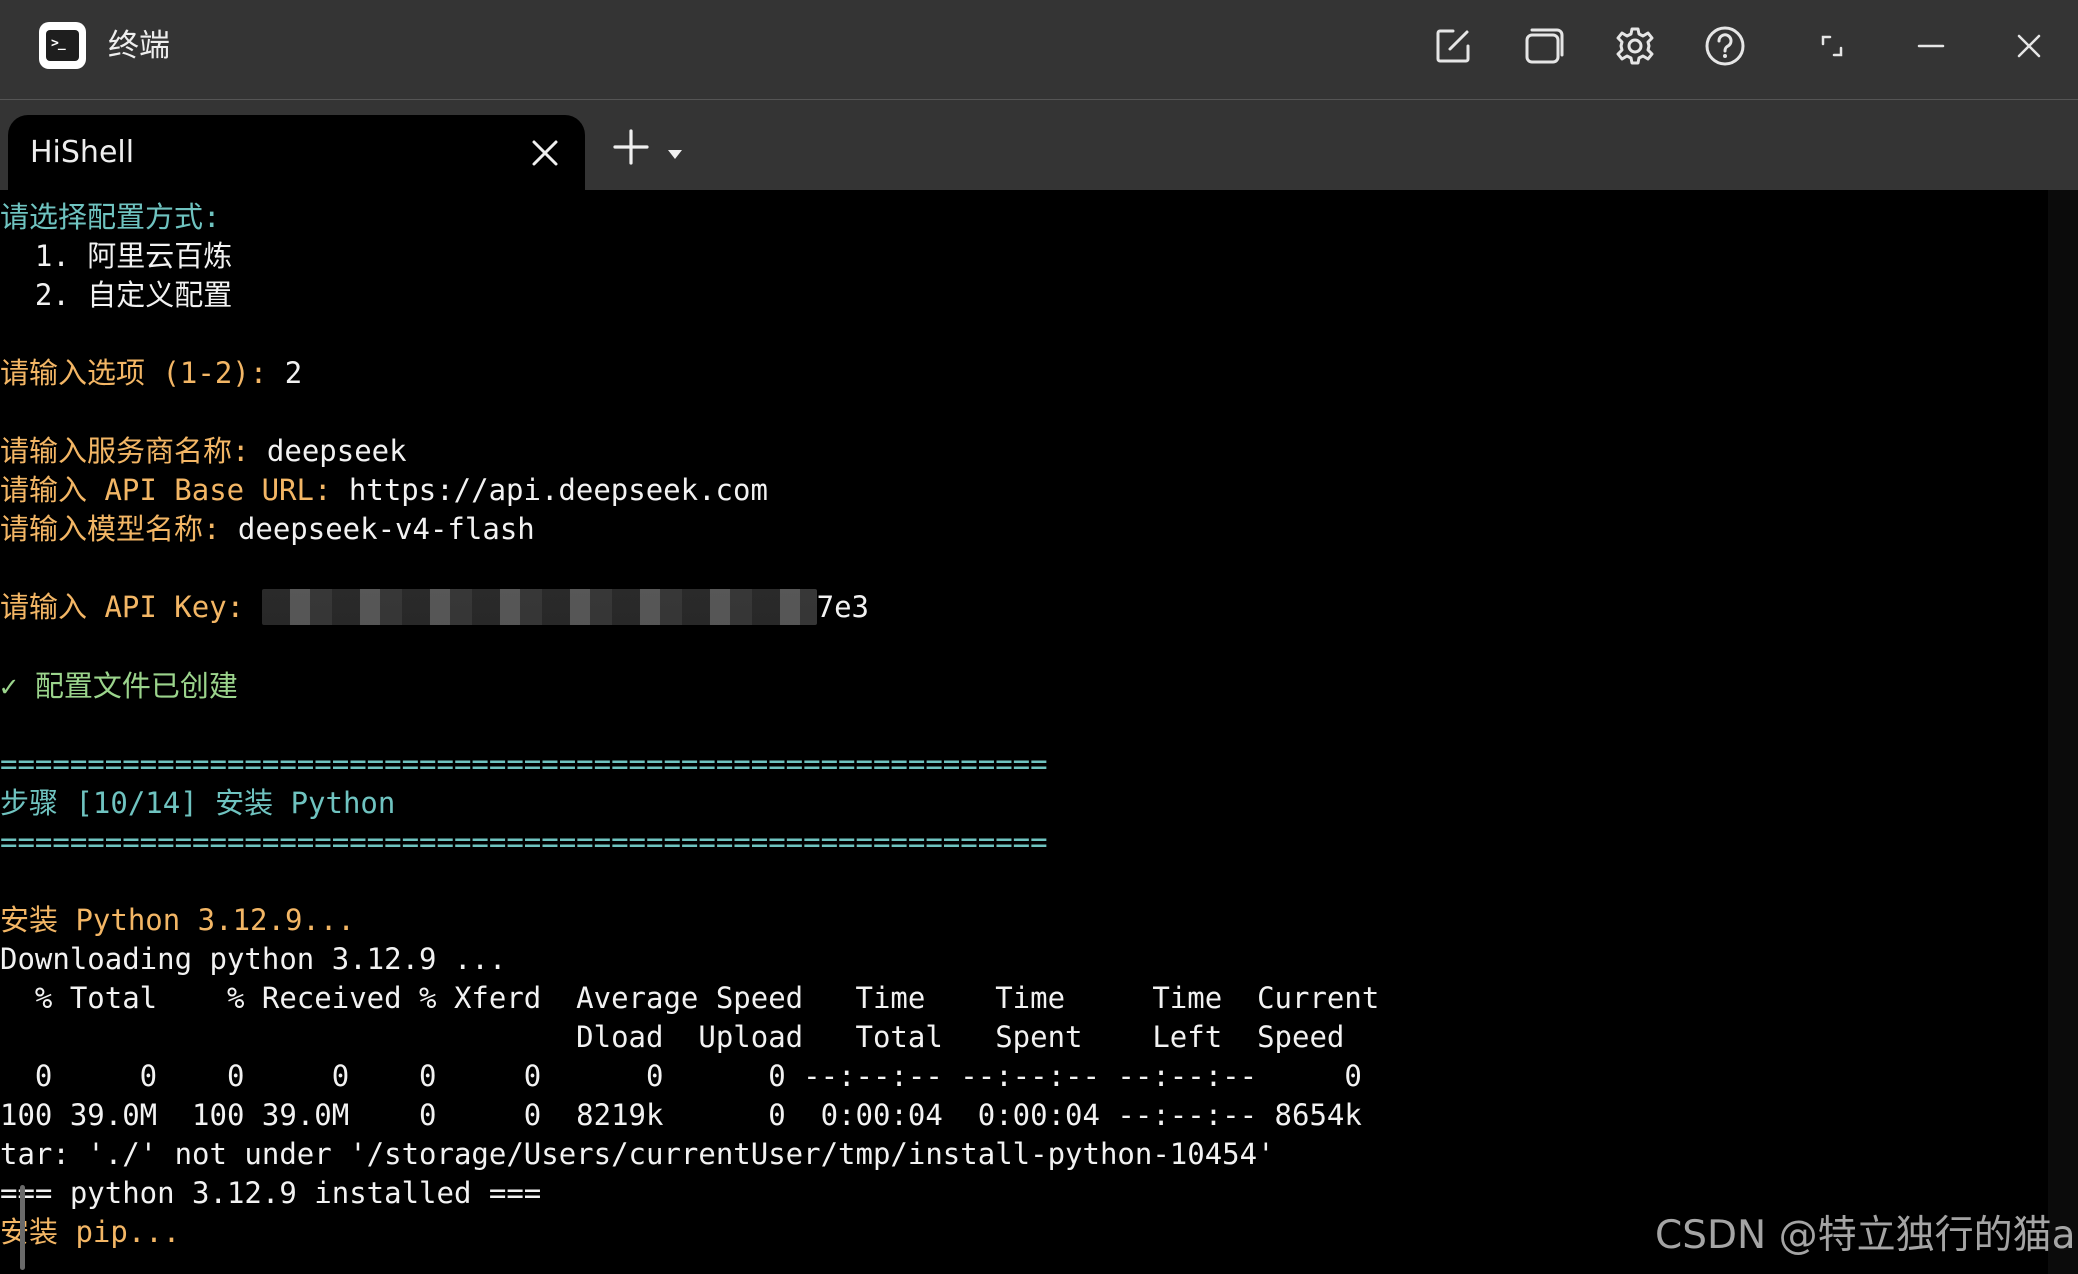 This screenshot has height=1274, width=2078. What do you see at coordinates (689, 803) in the screenshot?
I see `terminal-line: 步骤 [10/14] 安装 Python` at bounding box center [689, 803].